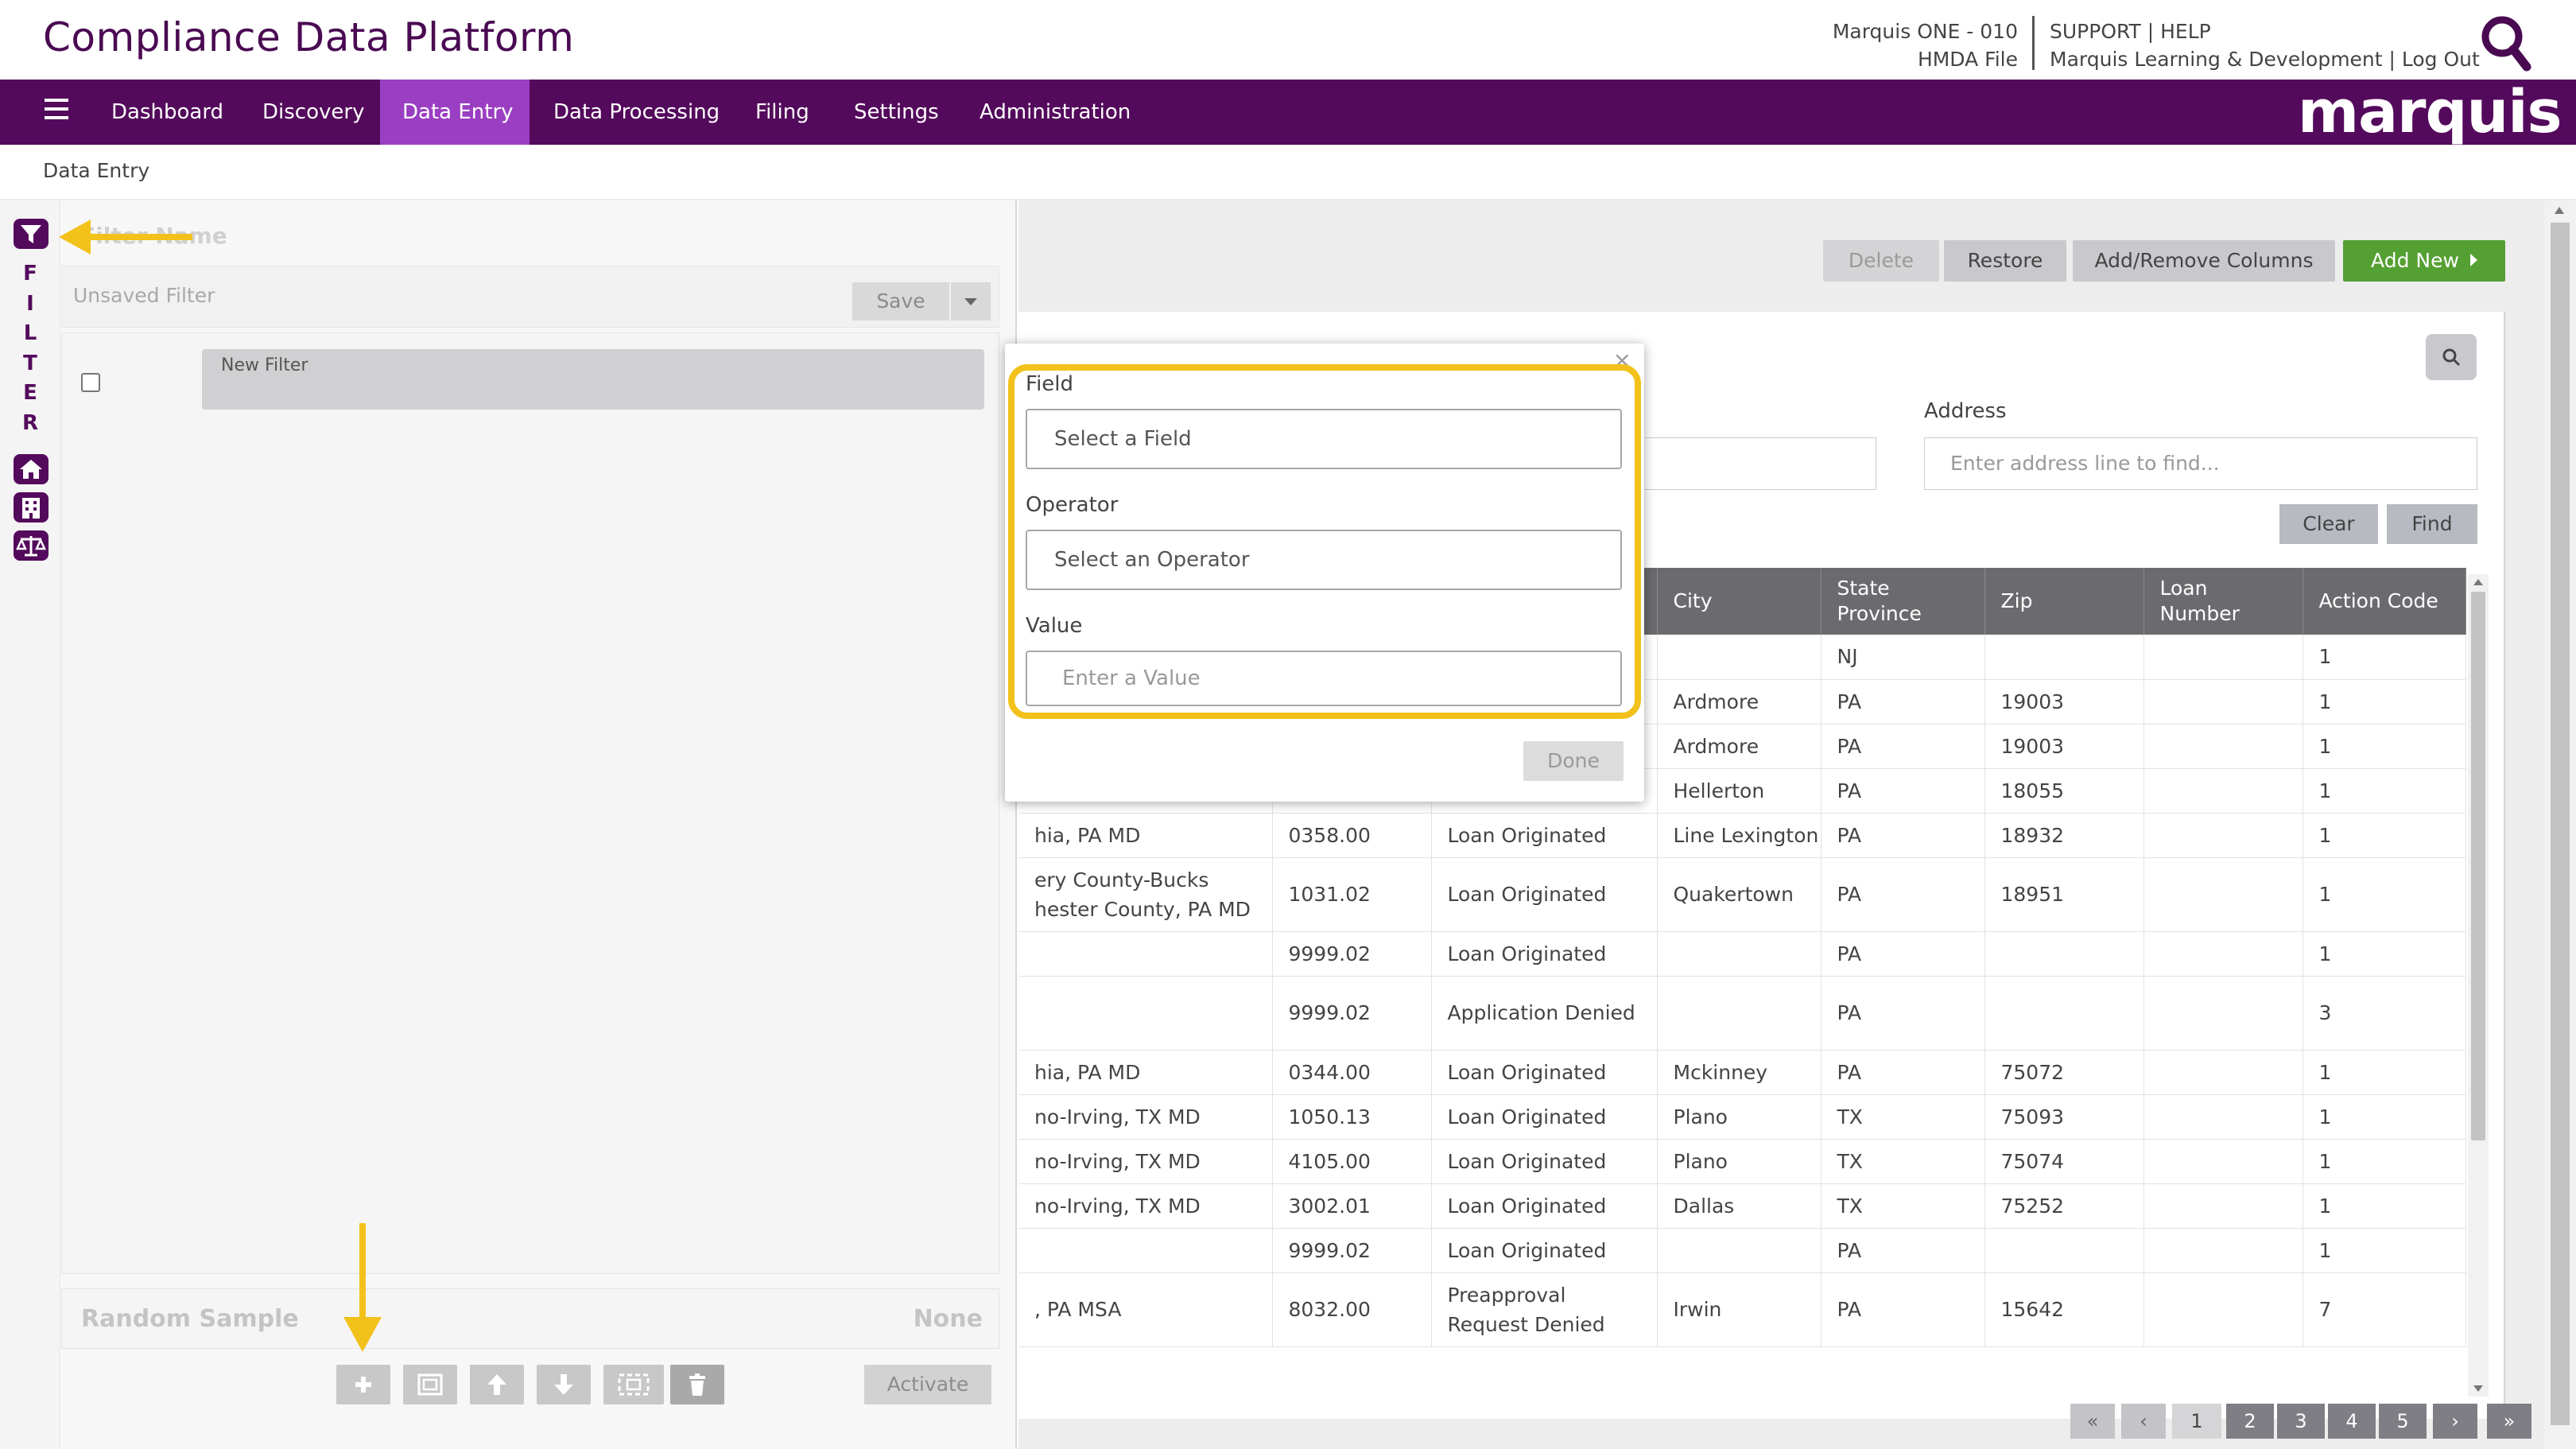 The height and width of the screenshot is (1449, 2576). What do you see at coordinates (2196, 1421) in the screenshot?
I see `page-1-button: 1` at bounding box center [2196, 1421].